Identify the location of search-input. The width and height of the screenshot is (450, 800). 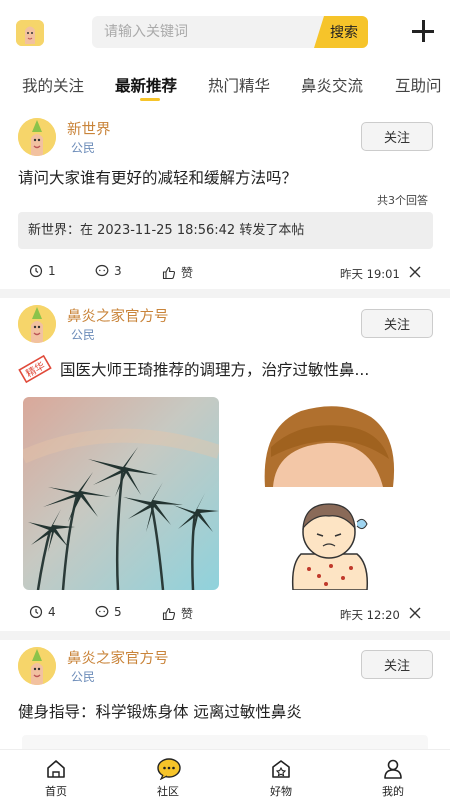
(203, 32).